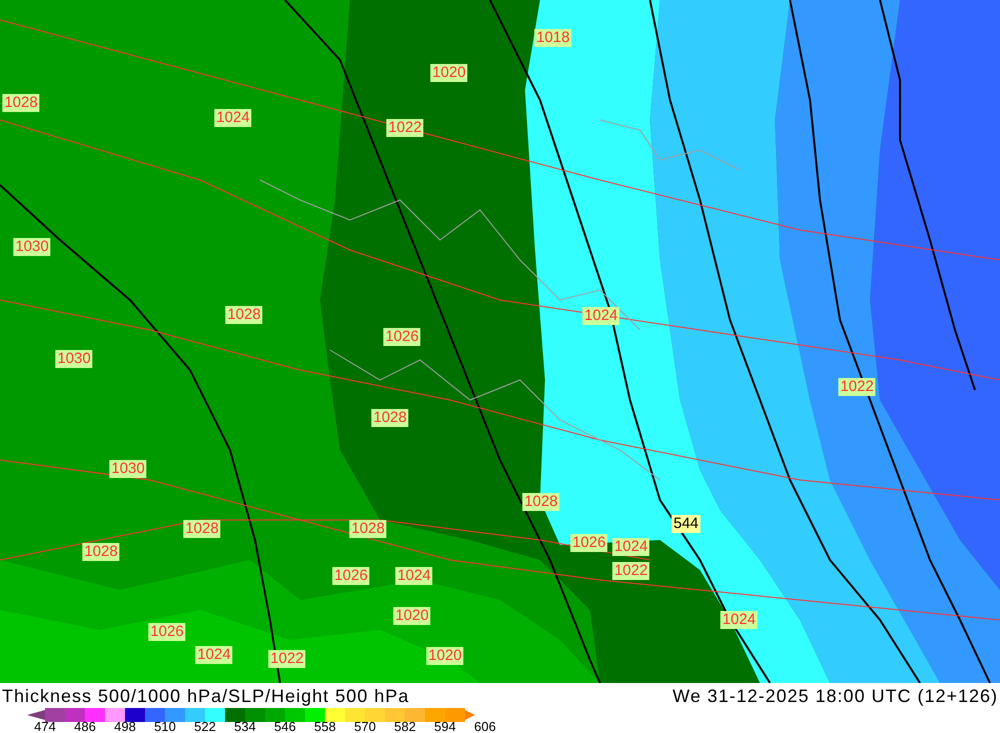  Describe the element at coordinates (205, 726) in the screenshot. I see `scale-tick-label: 522` at that location.